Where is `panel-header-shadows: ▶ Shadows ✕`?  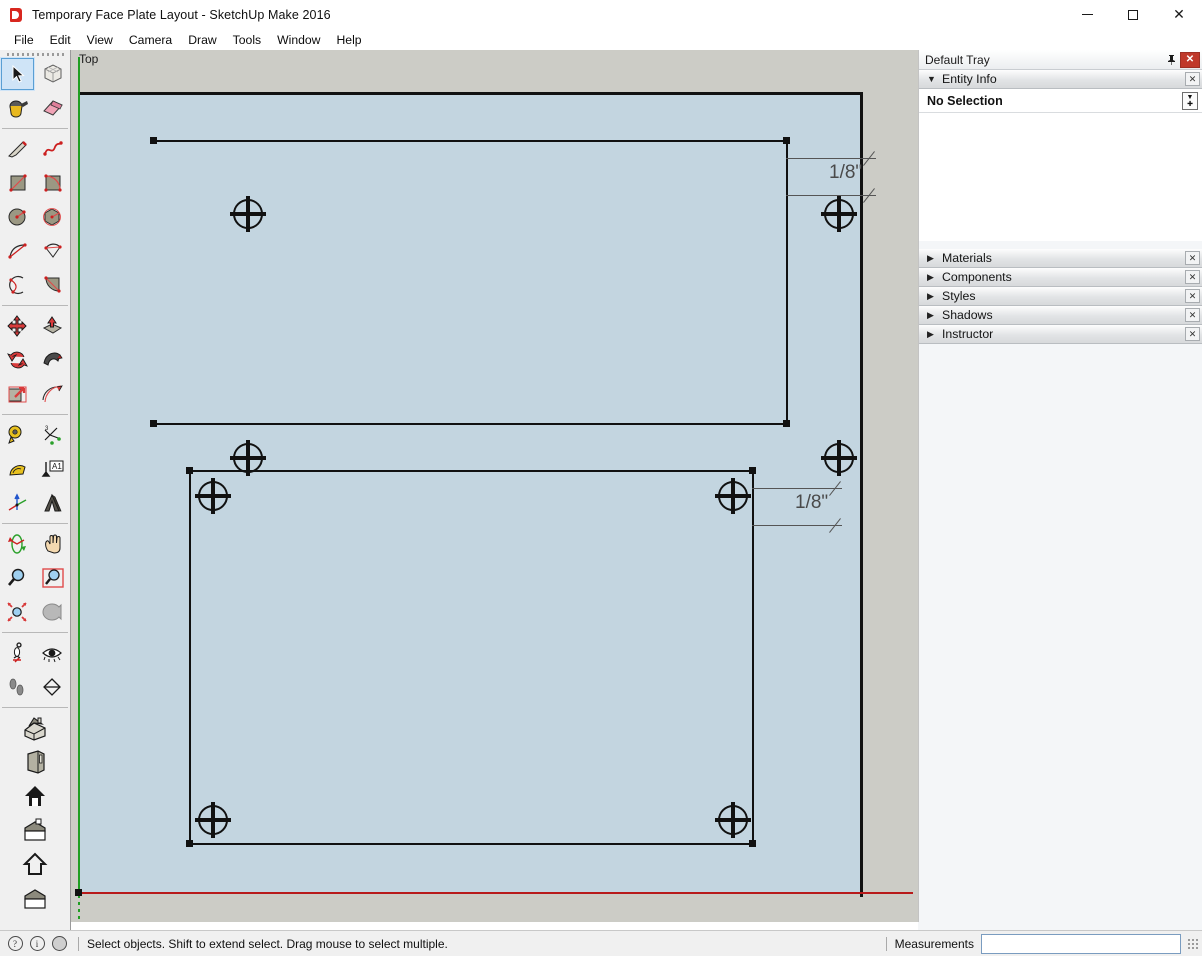 panel-header-shadows: ▶ Shadows ✕ is located at coordinates (1060, 315).